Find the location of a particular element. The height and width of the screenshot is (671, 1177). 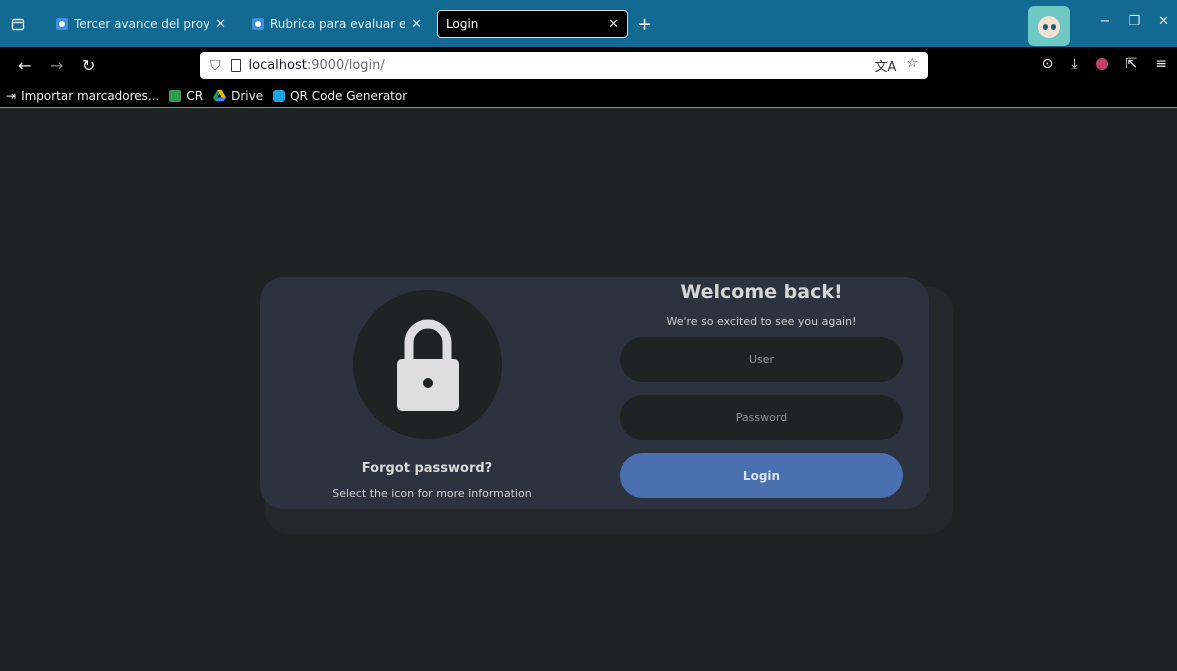

url-path: :9000/login/ is located at coordinates (345, 65).